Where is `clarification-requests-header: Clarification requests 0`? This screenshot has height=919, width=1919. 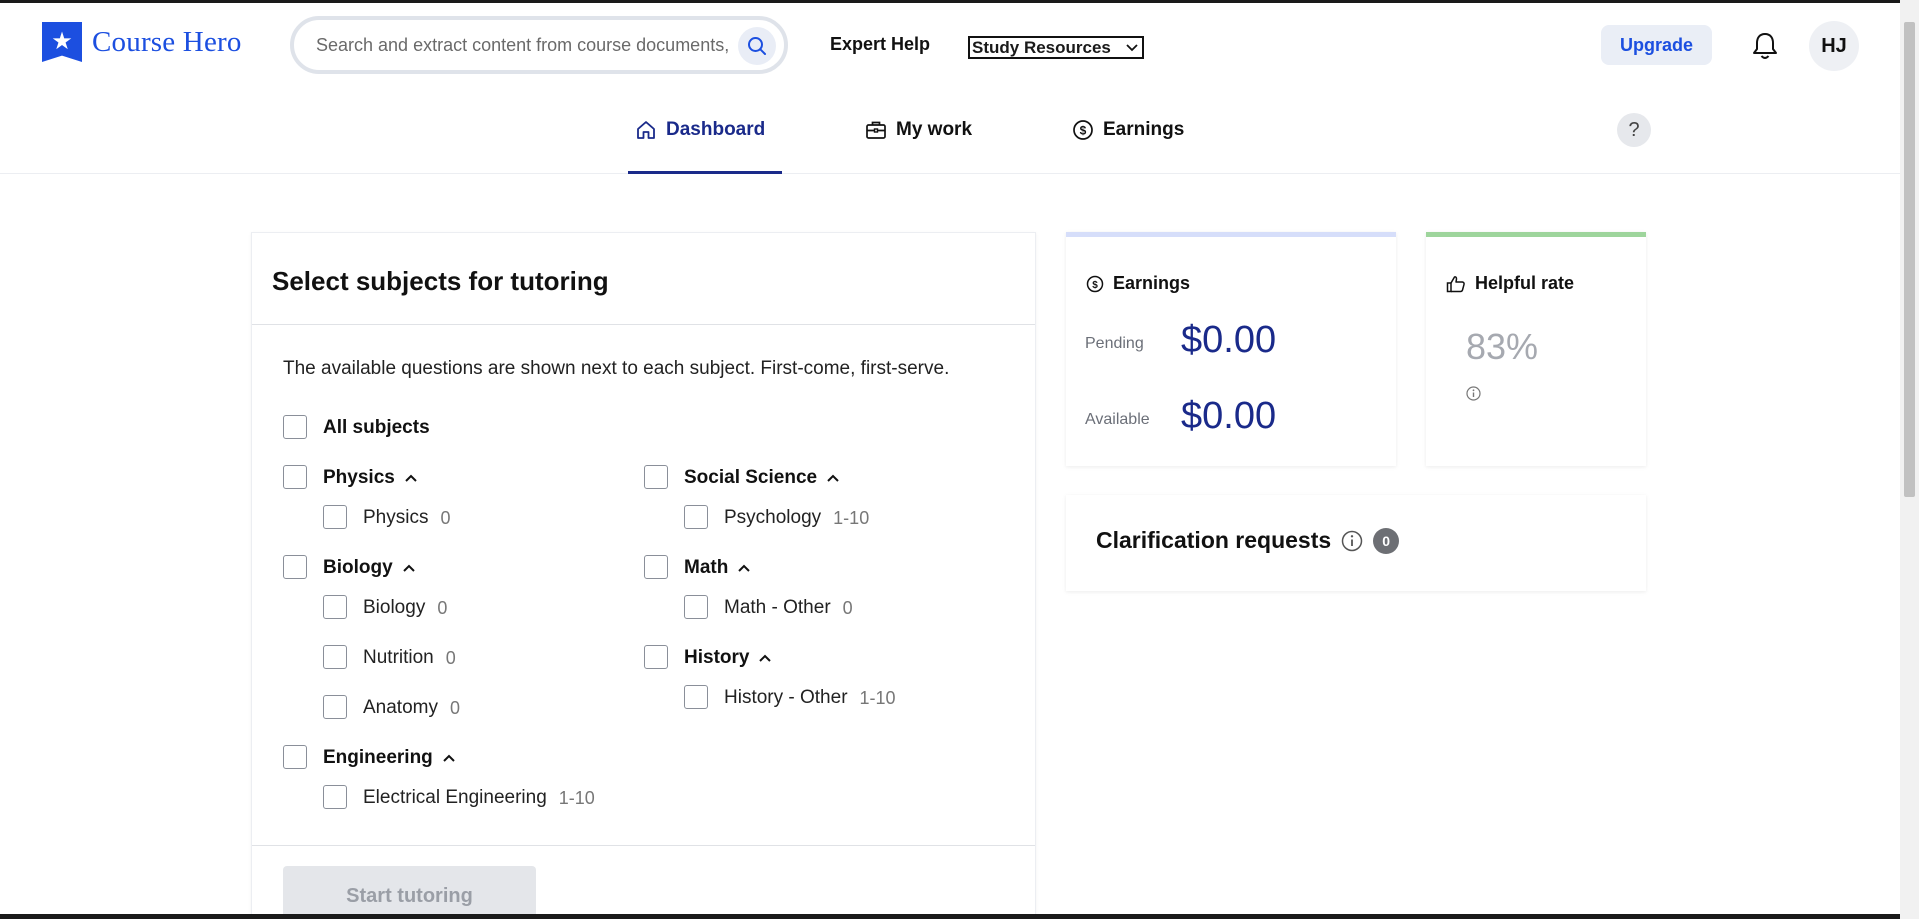
clarification-requests-header: Clarification requests 0 is located at coordinates (1248, 540).